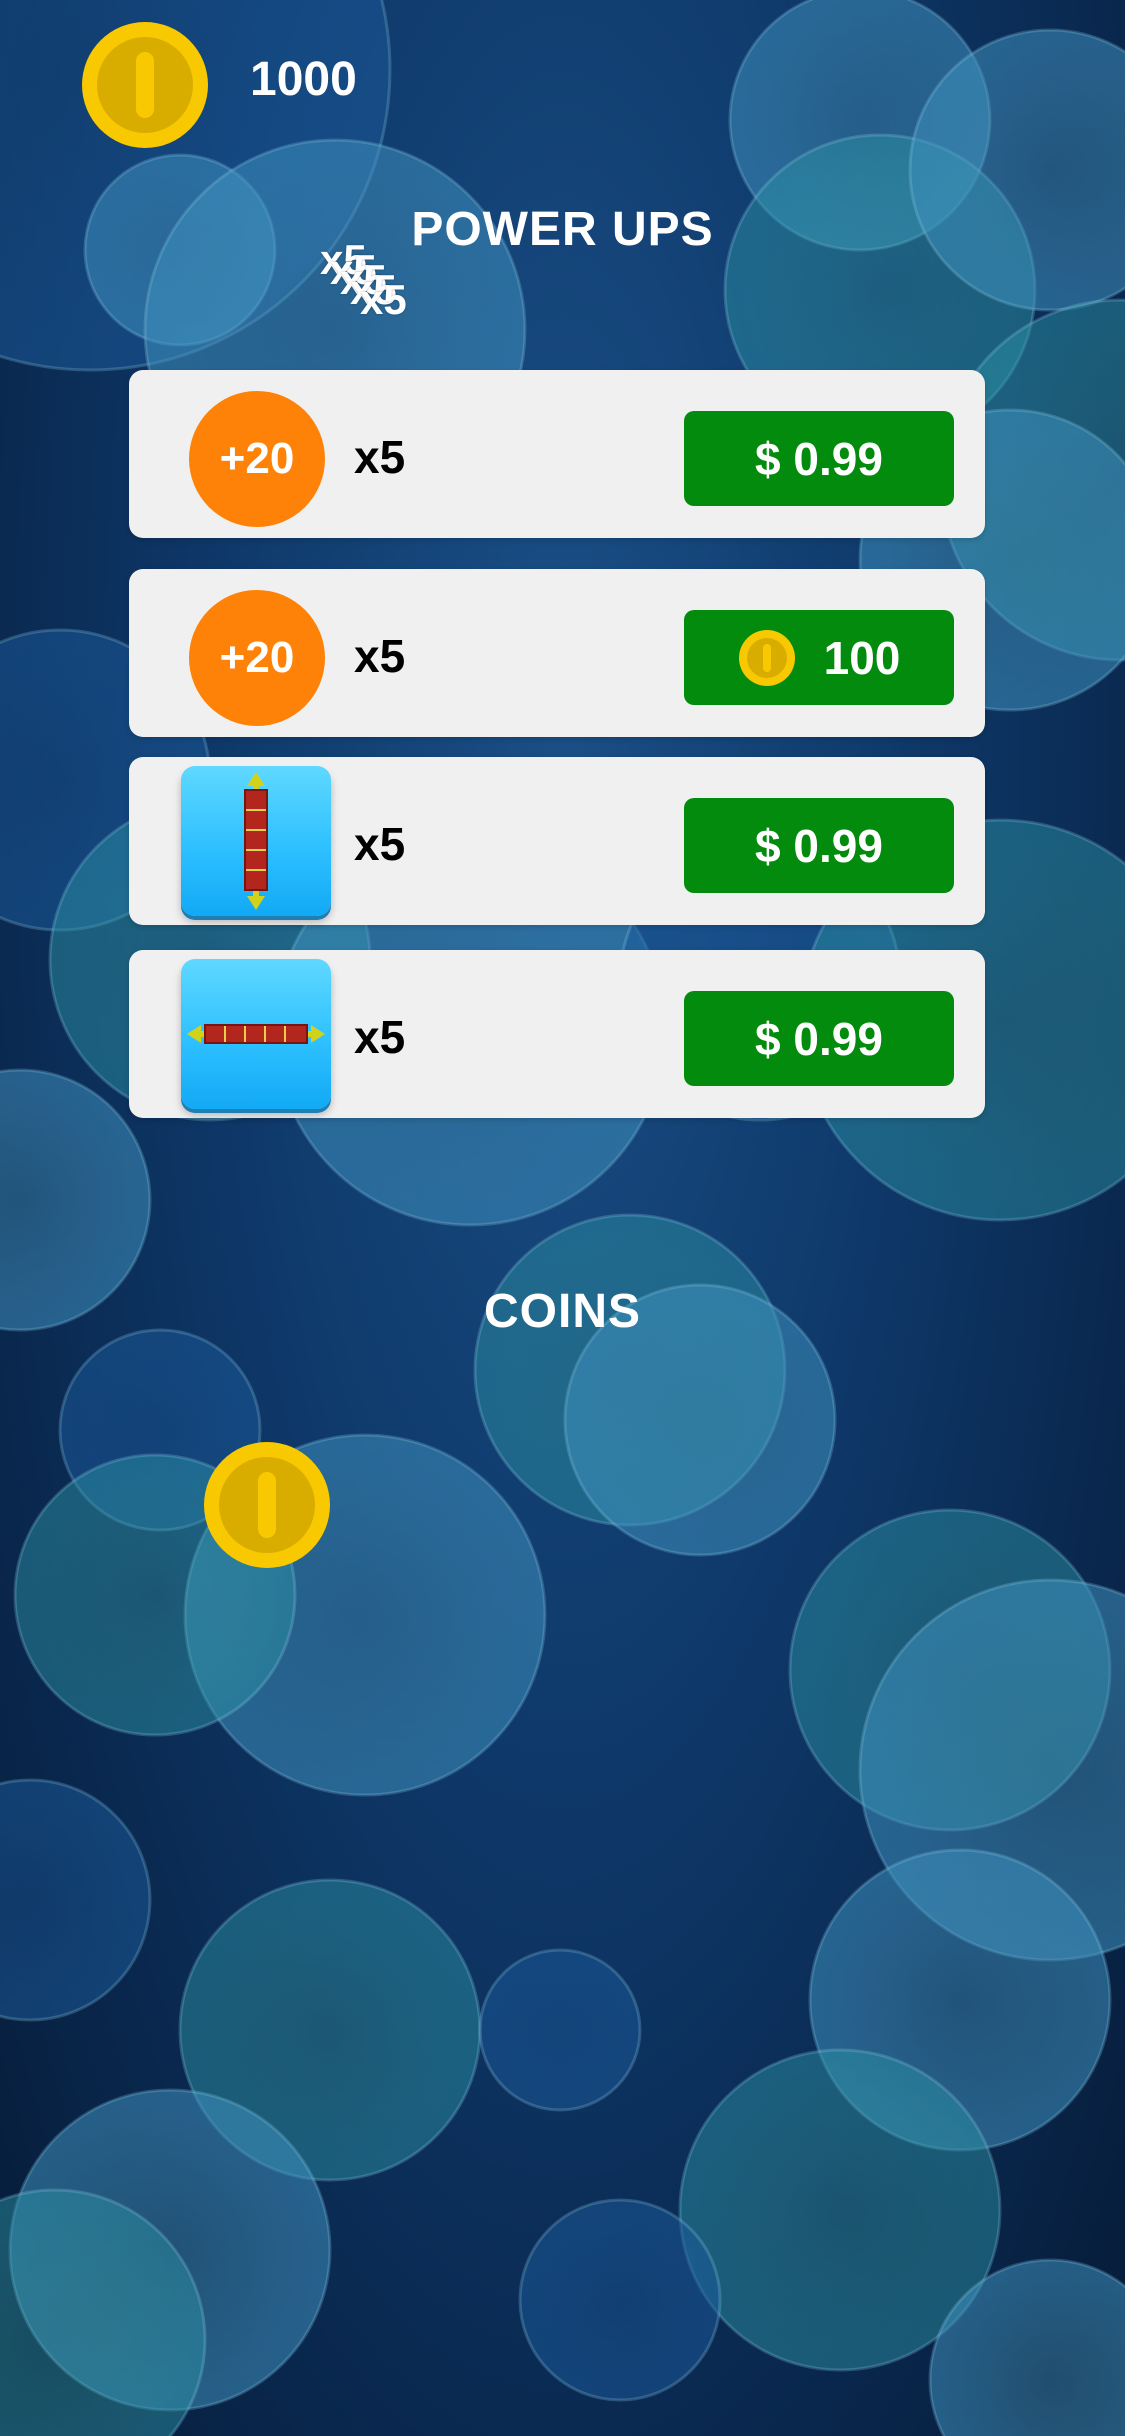  I want to click on buy-with-coins-button: 100, so click(819, 657).